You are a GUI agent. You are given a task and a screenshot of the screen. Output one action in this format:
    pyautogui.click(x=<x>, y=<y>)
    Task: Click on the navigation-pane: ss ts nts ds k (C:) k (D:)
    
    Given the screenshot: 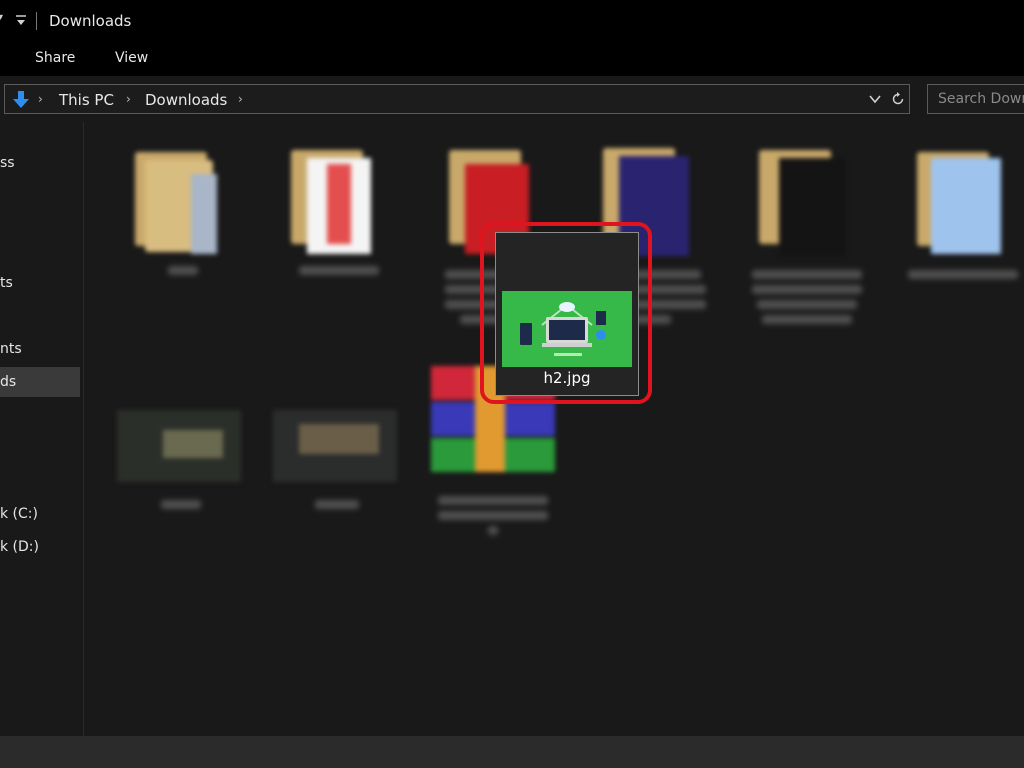 What is the action you would take?
    pyautogui.click(x=42, y=429)
    